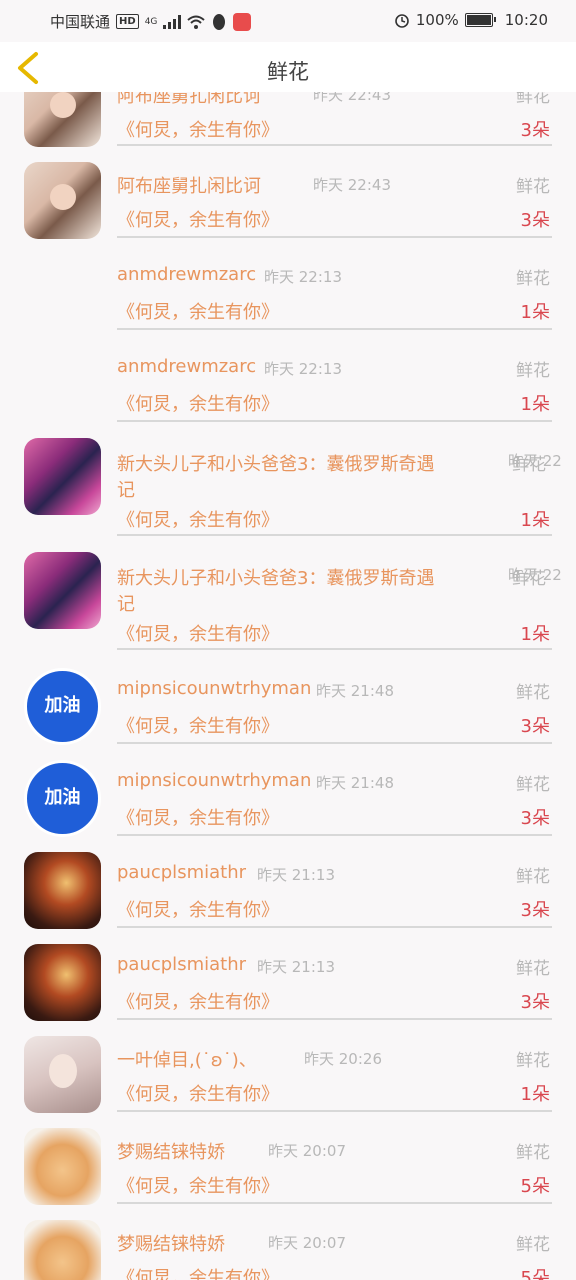  What do you see at coordinates (288, 72) in the screenshot?
I see `page-title: 鲜花` at bounding box center [288, 72].